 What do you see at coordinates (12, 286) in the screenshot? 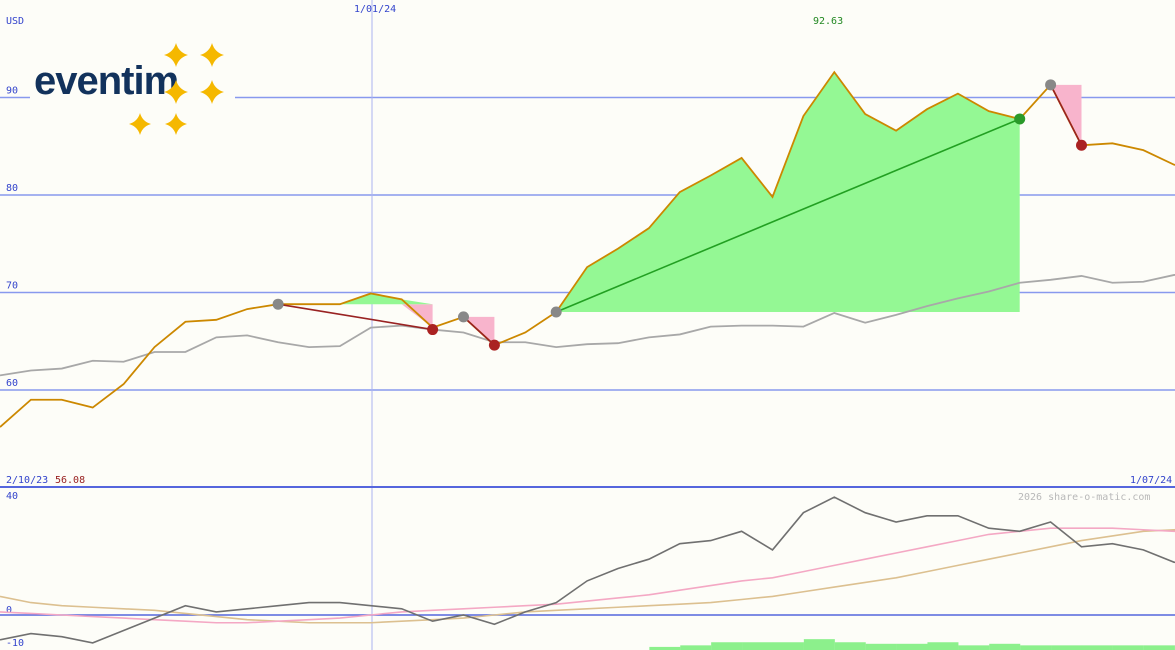
I see `y-tick-label-70: 70` at bounding box center [12, 286].